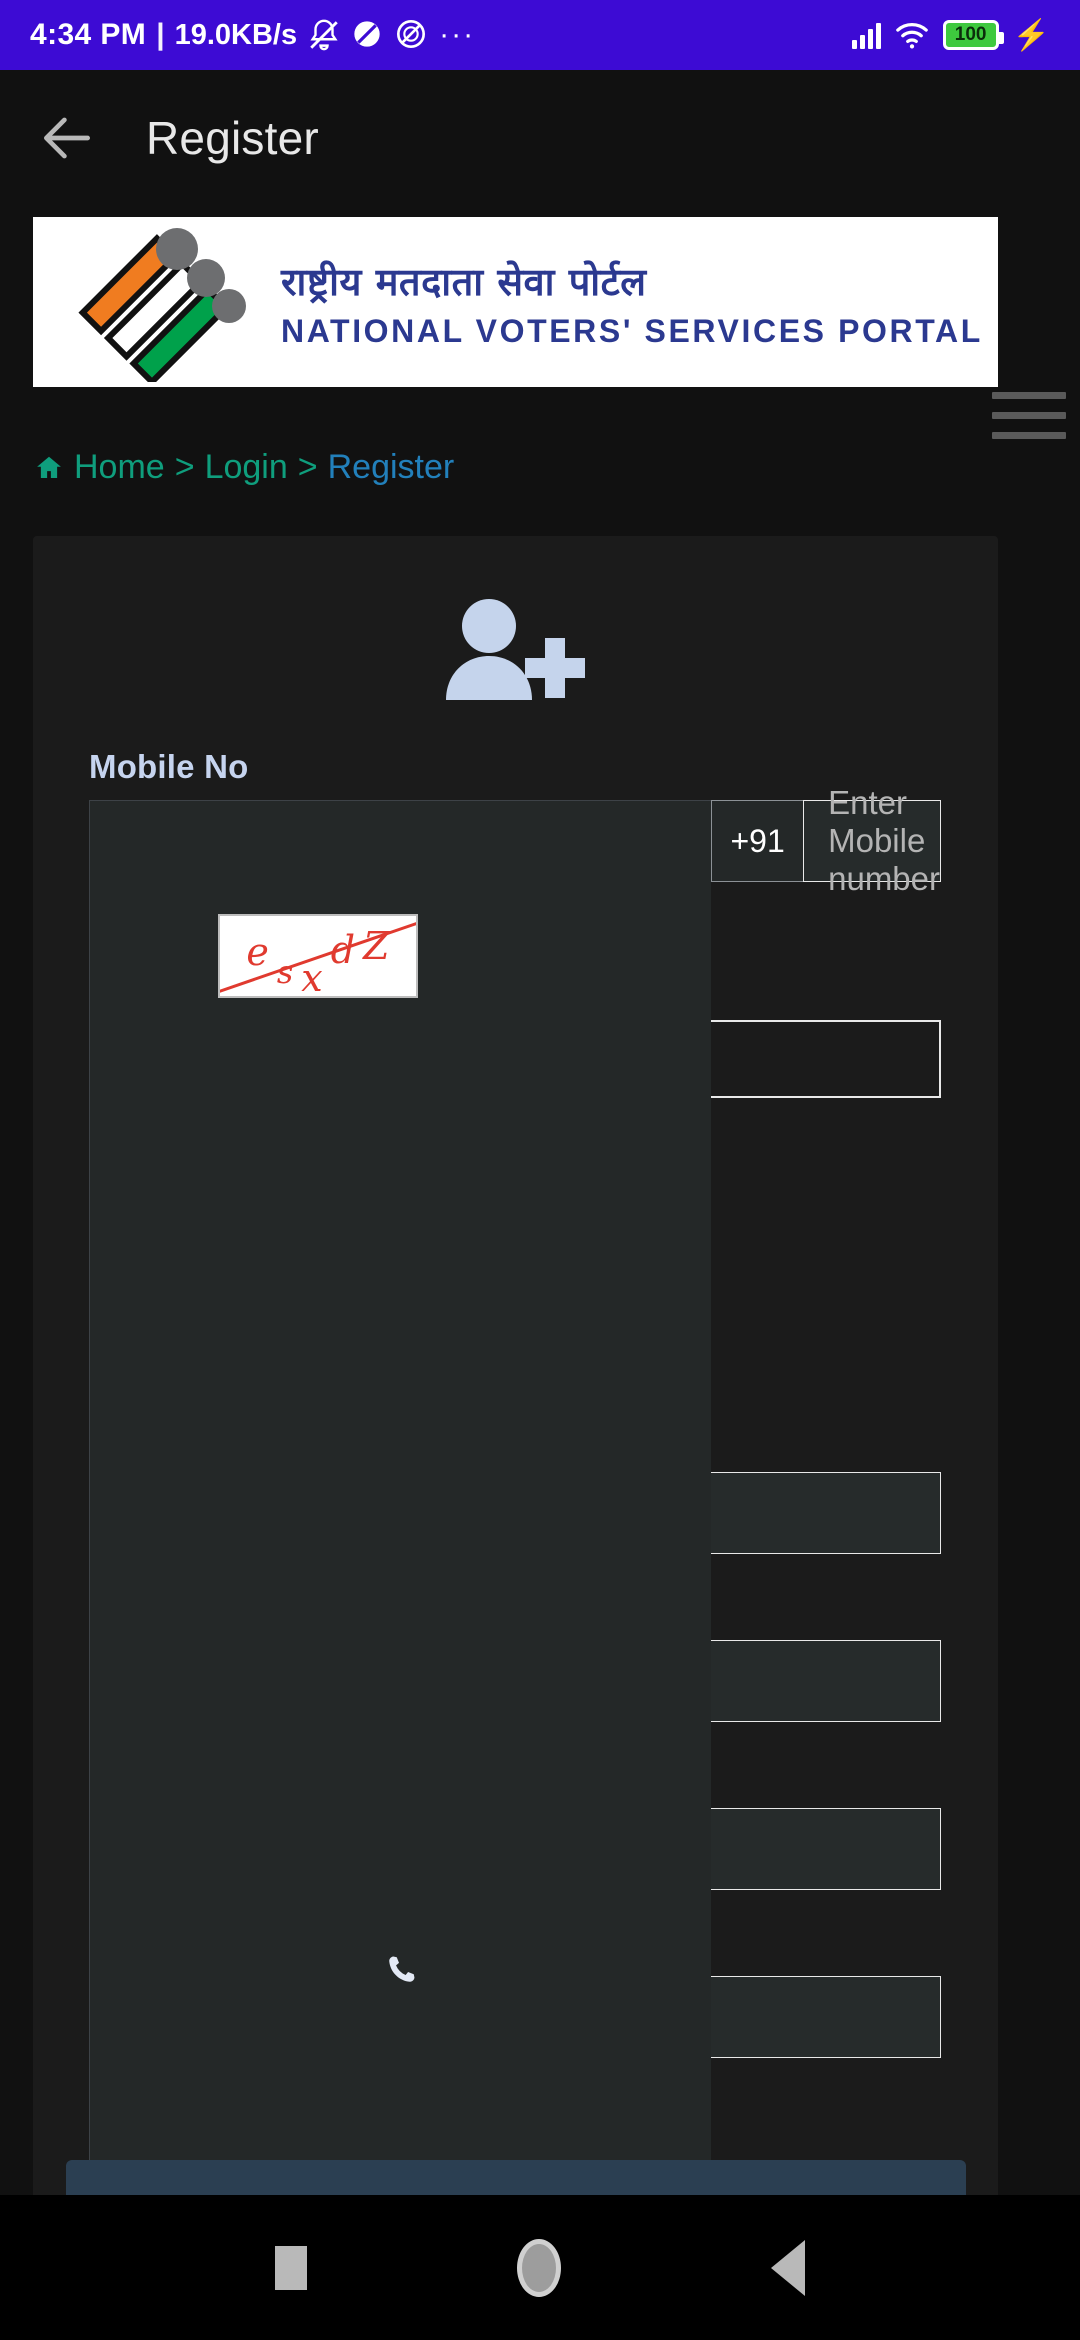  Describe the element at coordinates (457, 34) in the screenshot. I see `overflow-dots-icon: ···` at that location.